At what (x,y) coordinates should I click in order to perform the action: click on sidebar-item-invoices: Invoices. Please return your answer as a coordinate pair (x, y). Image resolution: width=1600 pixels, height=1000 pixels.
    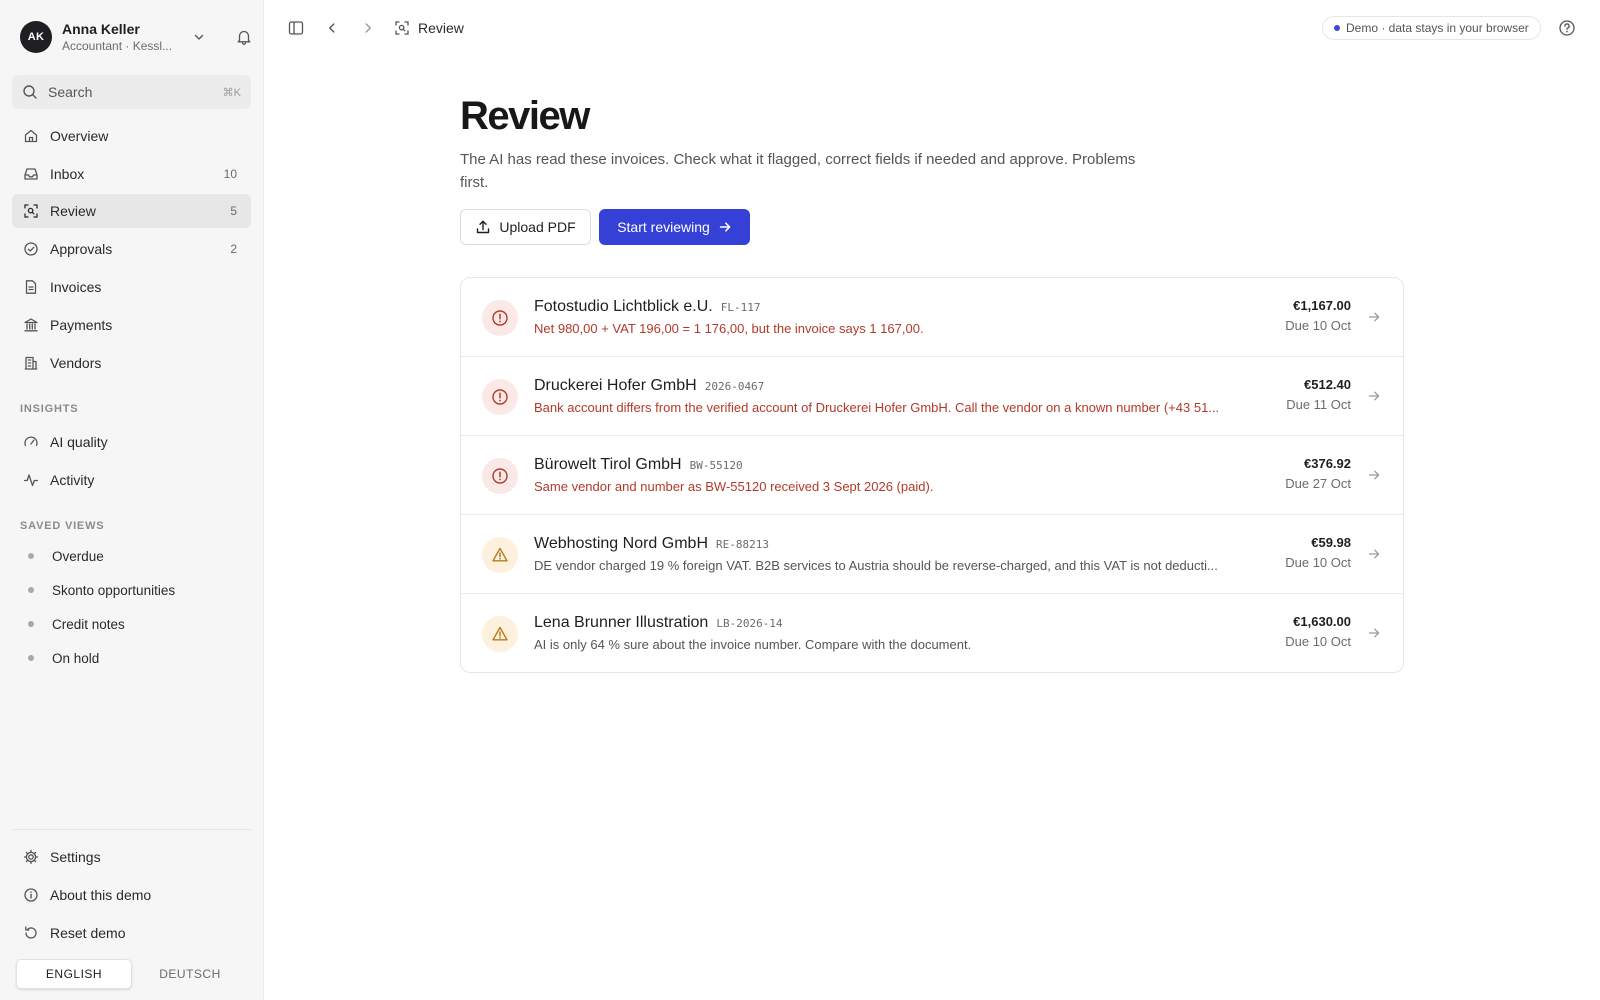
    Looking at the image, I should click on (131, 287).